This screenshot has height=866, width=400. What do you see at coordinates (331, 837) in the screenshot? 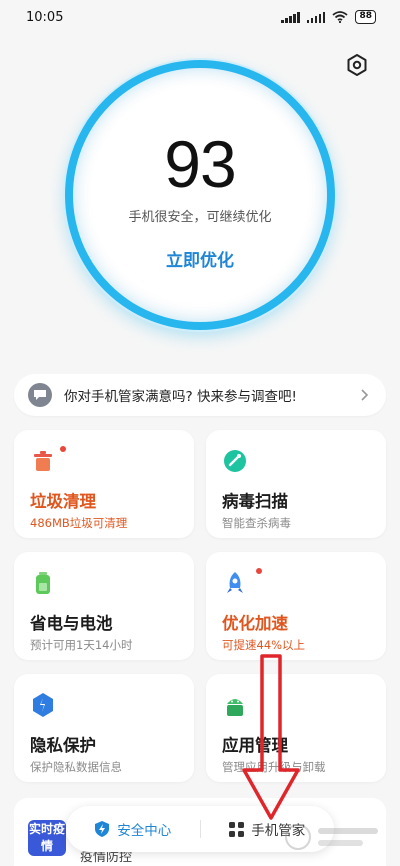
I see `watermark-logo-icon` at bounding box center [331, 837].